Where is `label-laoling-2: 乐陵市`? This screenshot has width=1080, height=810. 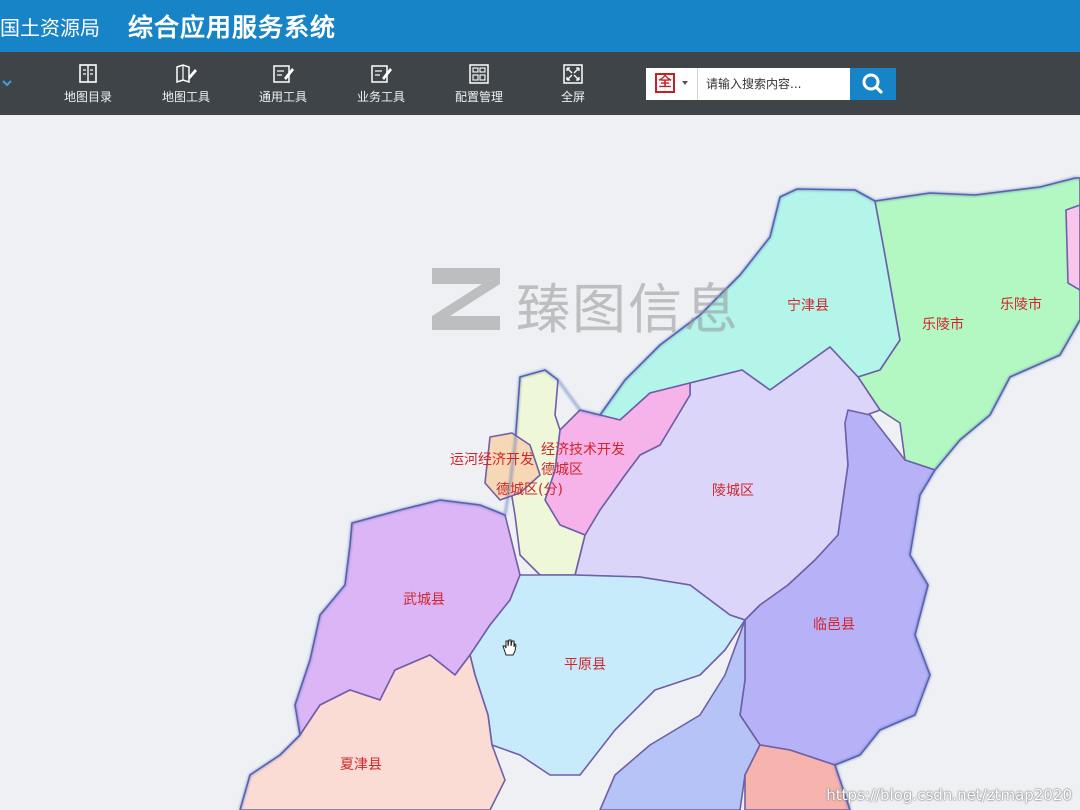
label-laoling-2: 乐陵市 is located at coordinates (1021, 304).